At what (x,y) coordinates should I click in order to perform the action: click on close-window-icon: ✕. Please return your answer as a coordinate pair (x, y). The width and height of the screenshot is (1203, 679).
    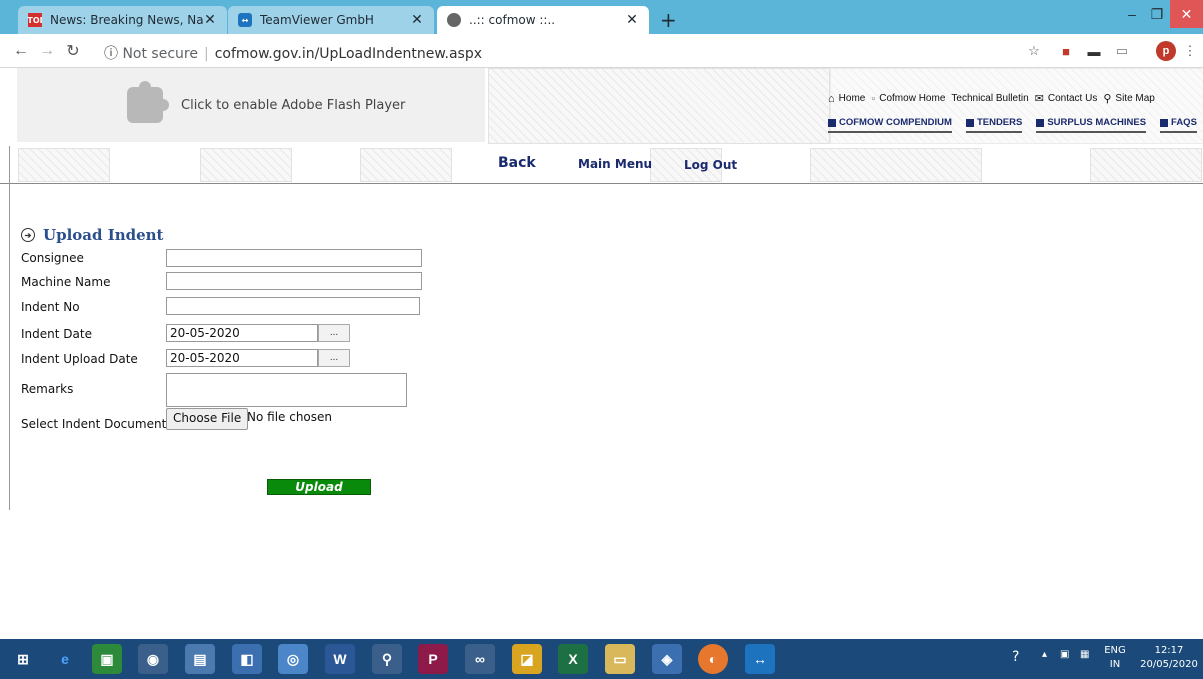
    Looking at the image, I should click on (1186, 14).